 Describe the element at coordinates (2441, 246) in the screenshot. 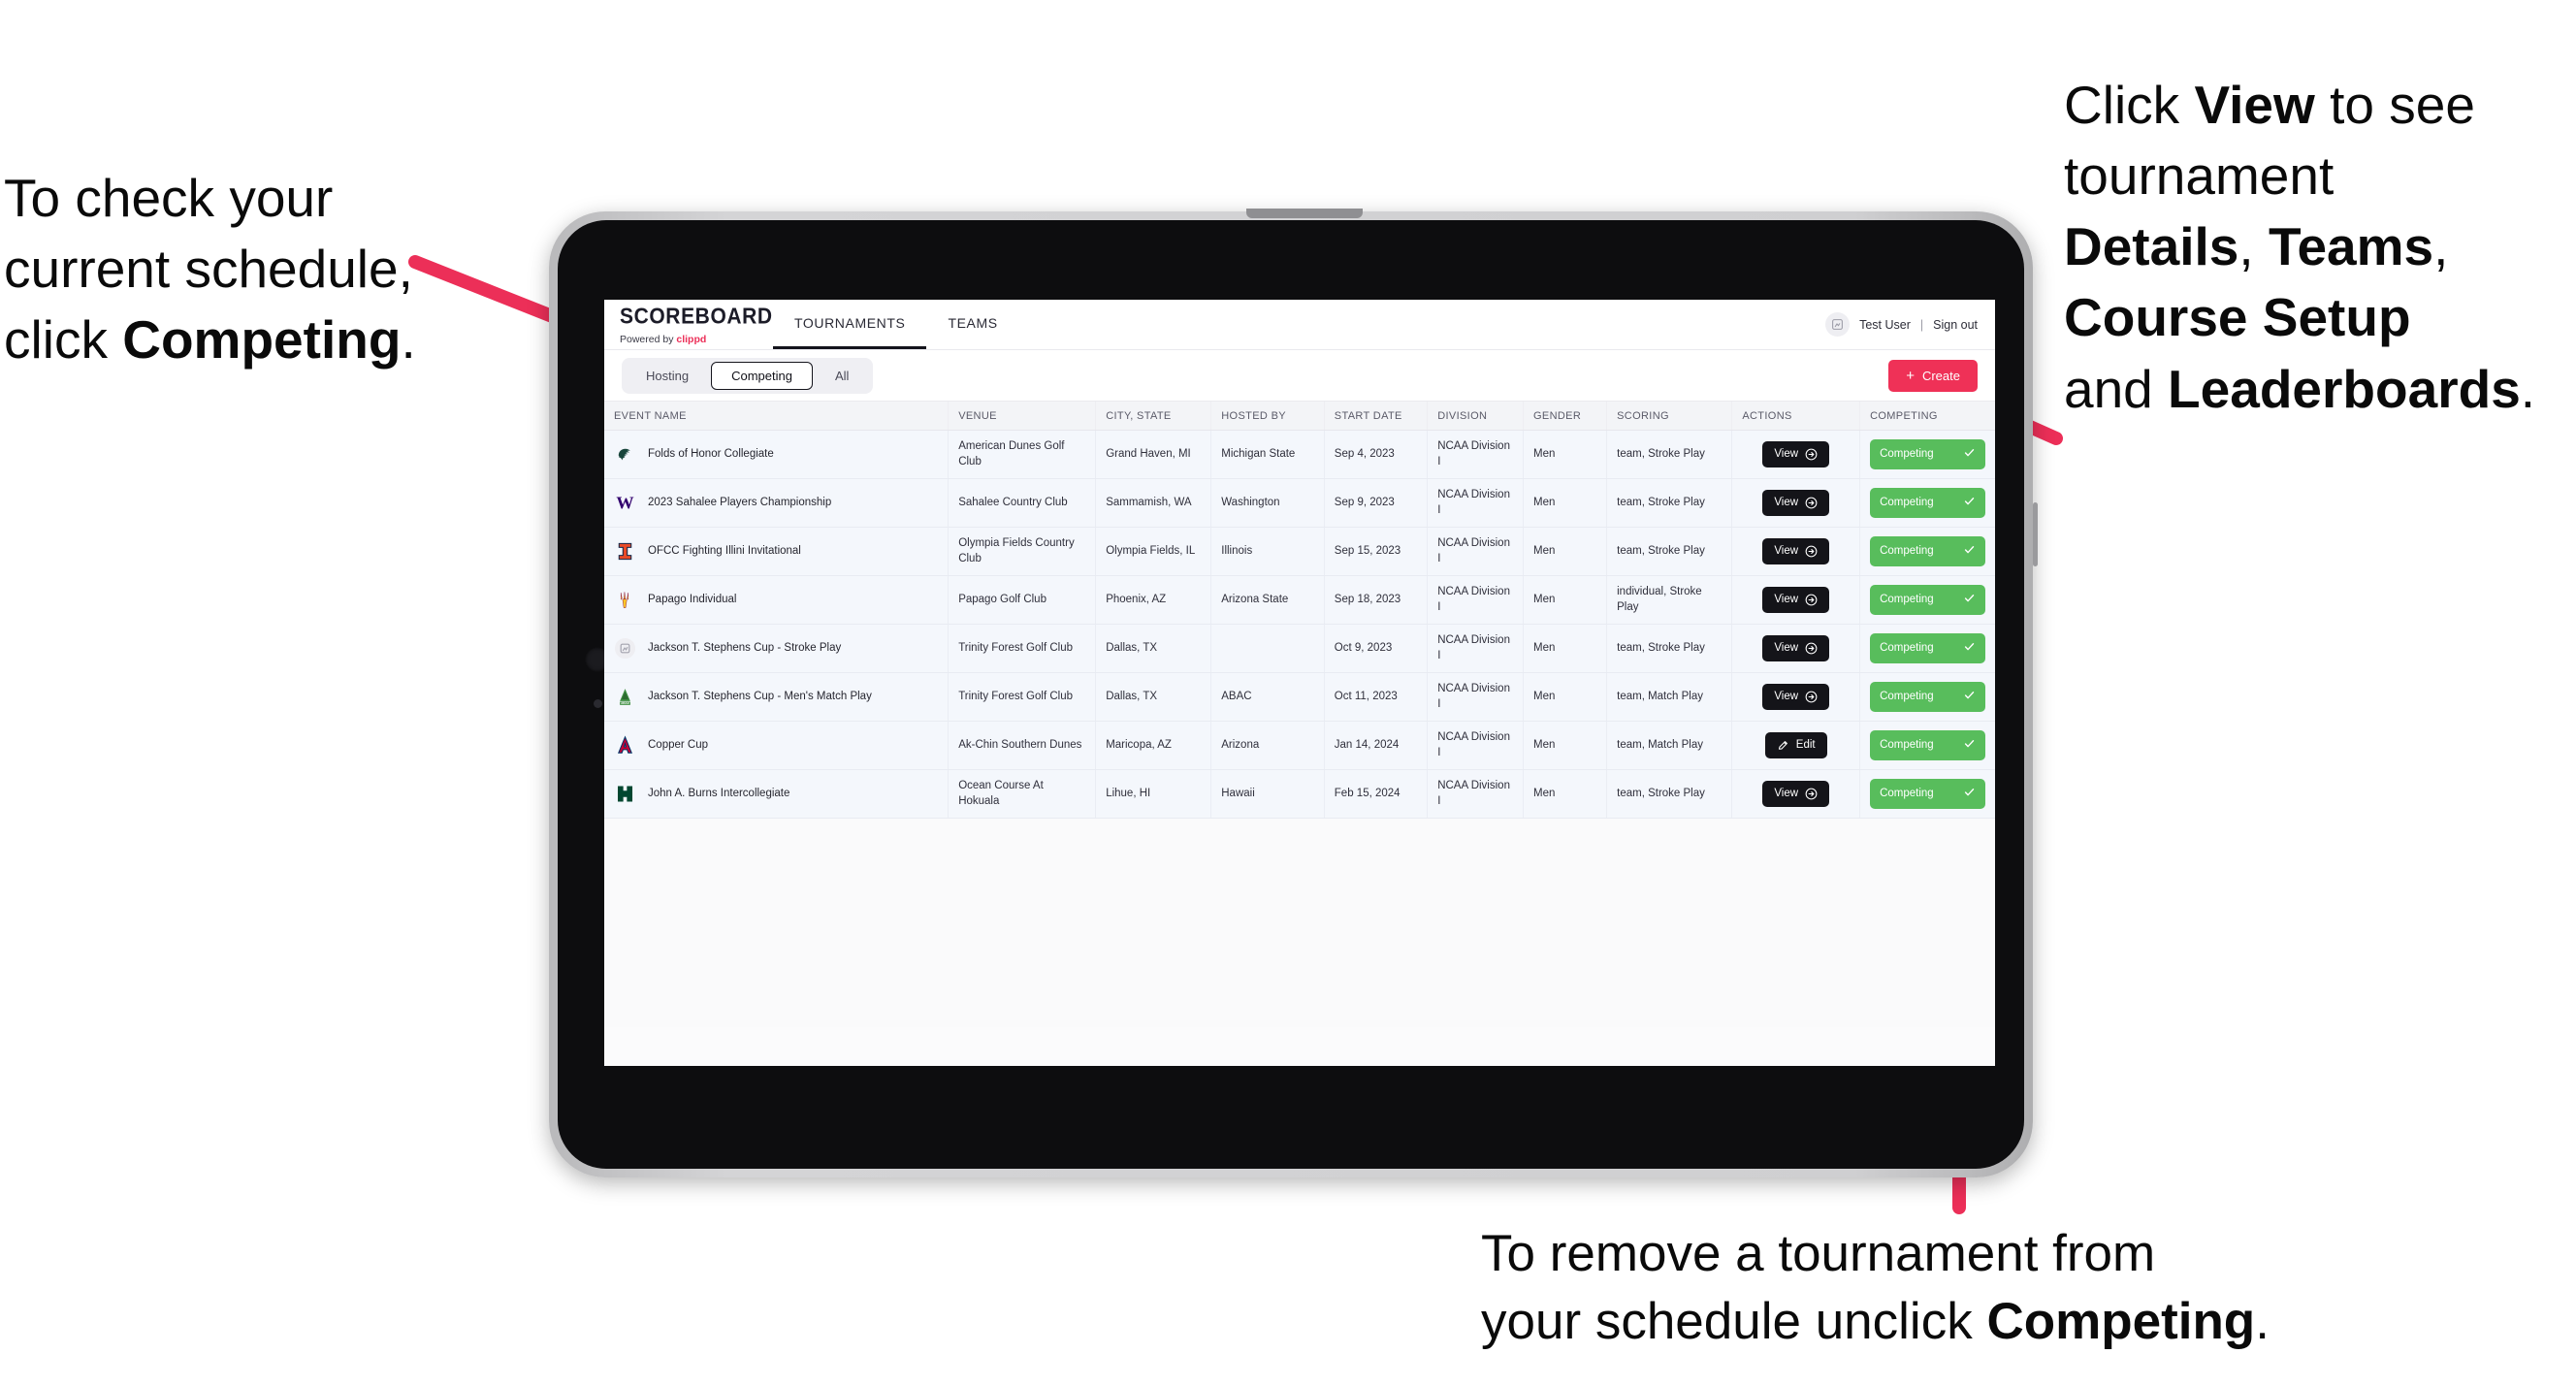

I see `annotation-segment-6: ,` at that location.